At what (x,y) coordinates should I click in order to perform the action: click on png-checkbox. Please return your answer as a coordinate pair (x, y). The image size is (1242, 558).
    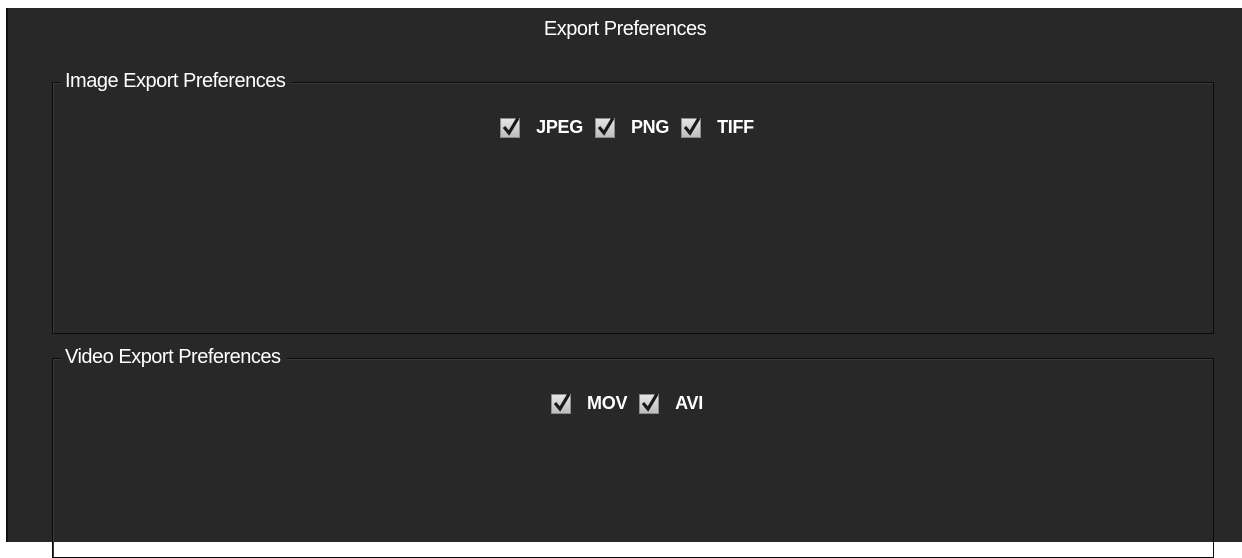
    Looking at the image, I should click on (604, 127).